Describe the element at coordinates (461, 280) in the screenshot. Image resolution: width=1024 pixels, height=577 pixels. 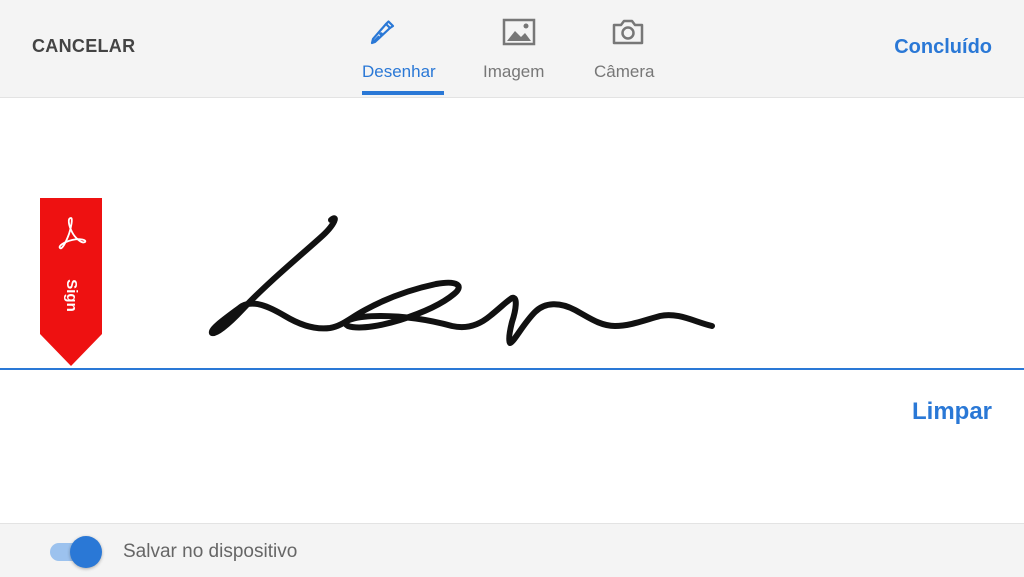
I see `drawn-signature` at that location.